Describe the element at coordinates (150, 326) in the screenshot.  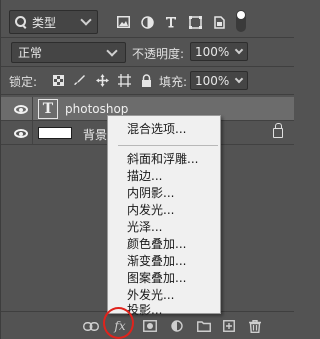
I see `mask-icon` at that location.